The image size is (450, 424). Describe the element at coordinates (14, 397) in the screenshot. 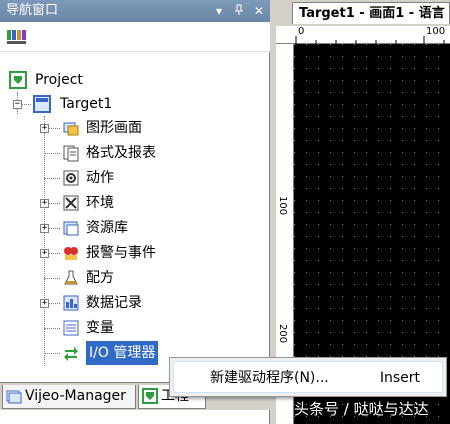

I see `vijeo-manager-icon` at that location.